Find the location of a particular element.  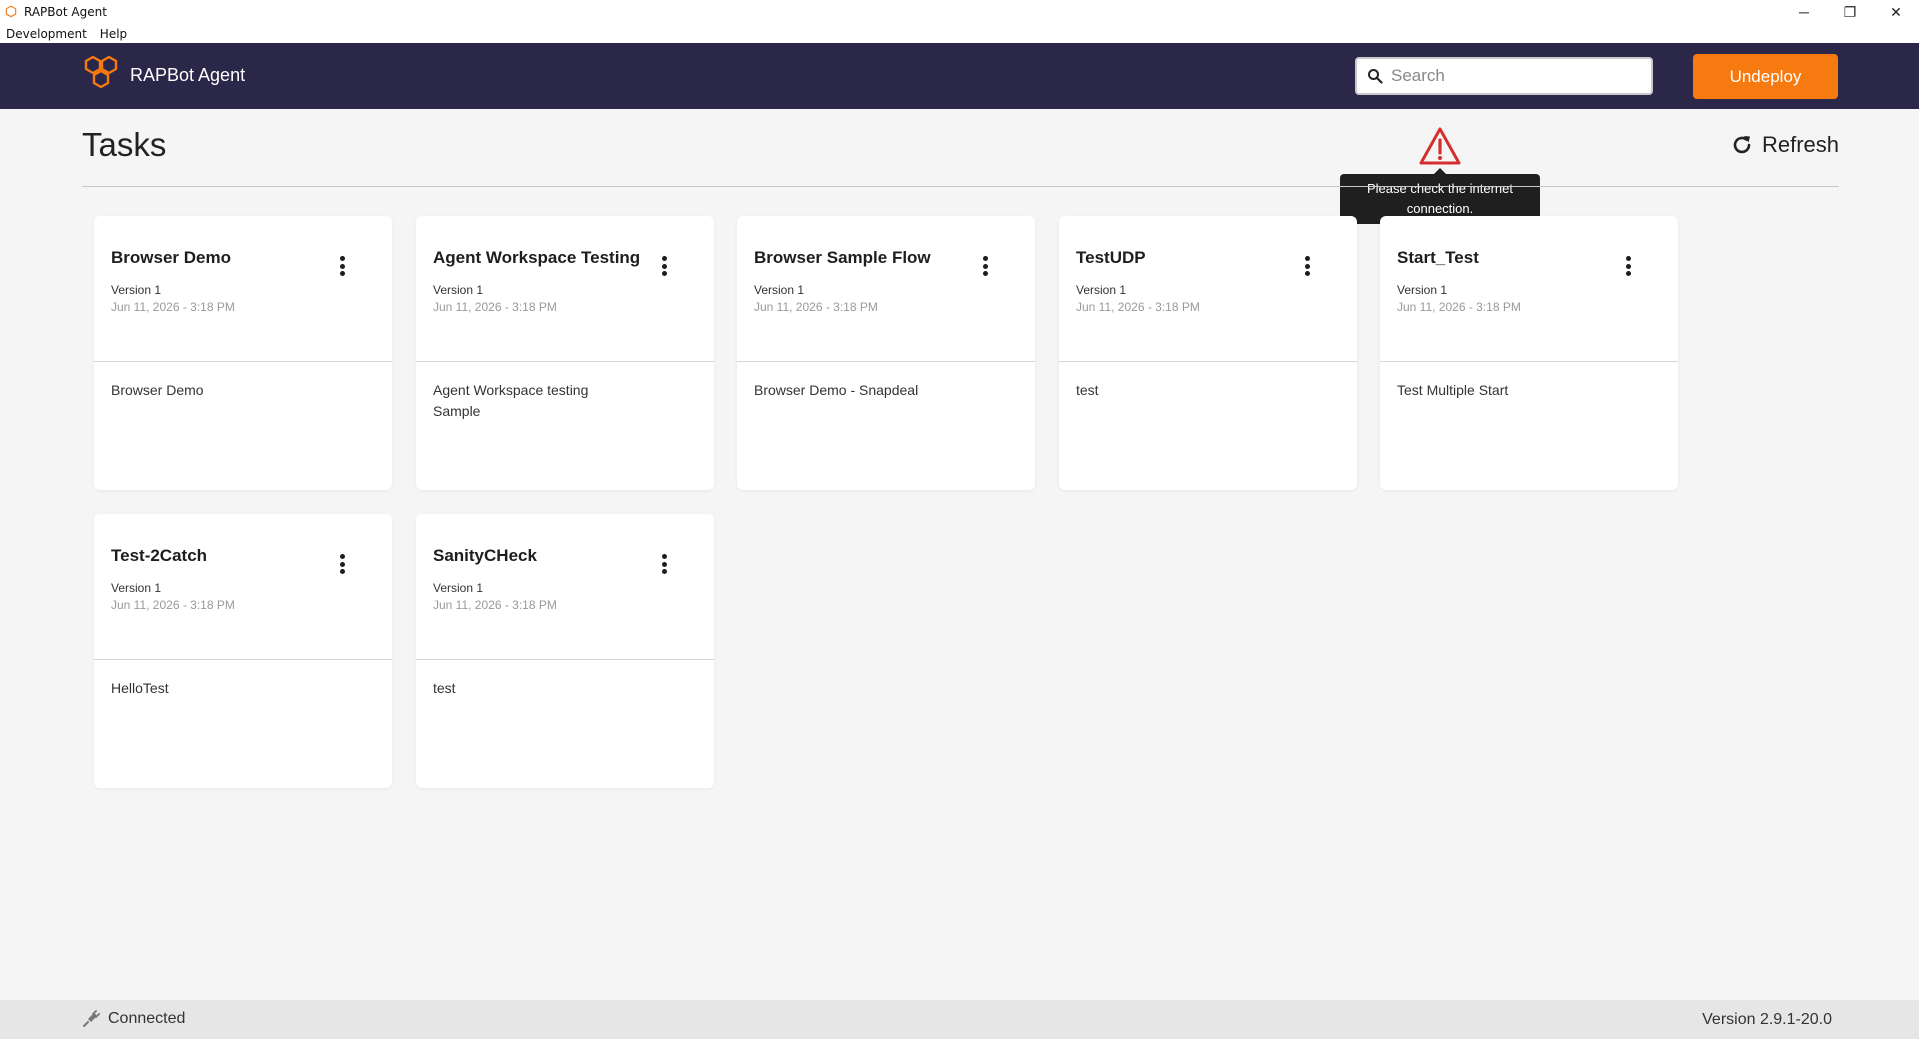

task-title: Browser Sample Flow is located at coordinates (842, 257).